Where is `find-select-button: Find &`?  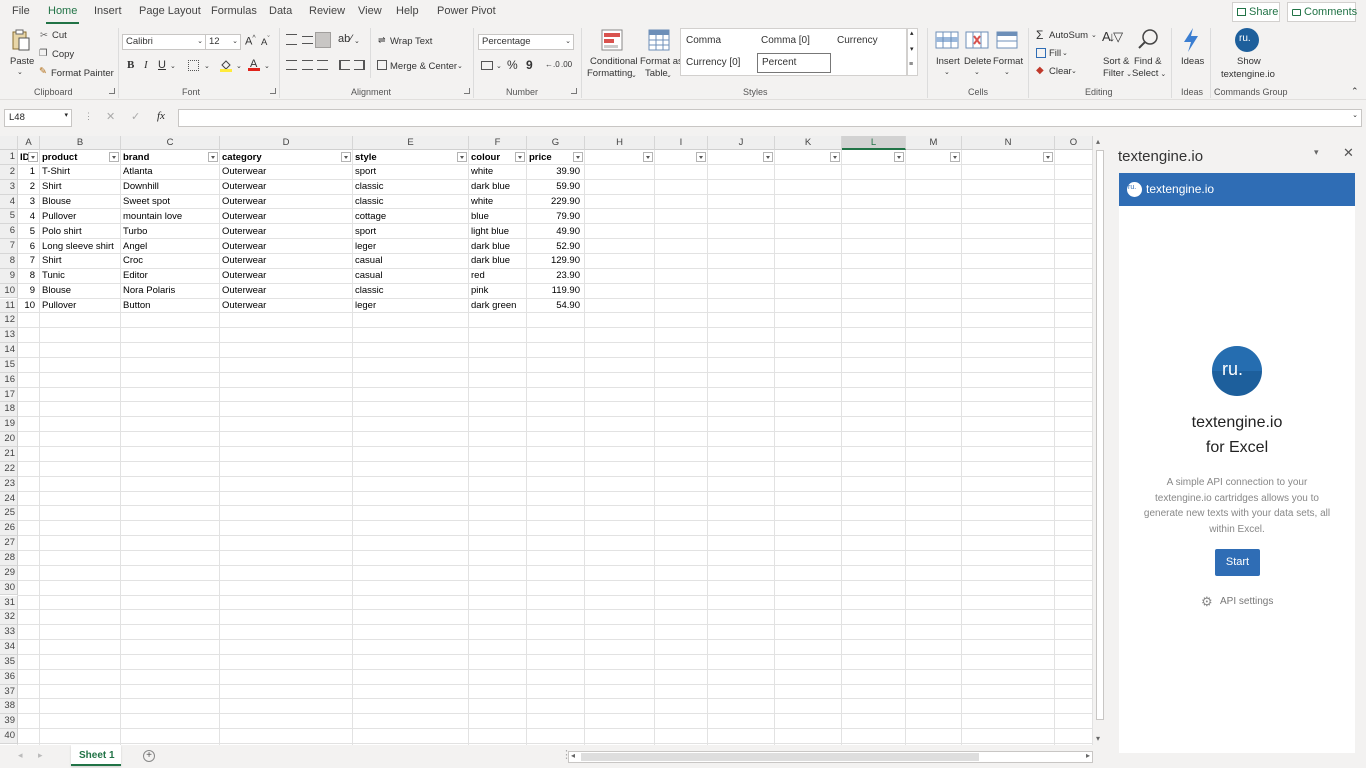 find-select-button: Find & is located at coordinates (1147, 61).